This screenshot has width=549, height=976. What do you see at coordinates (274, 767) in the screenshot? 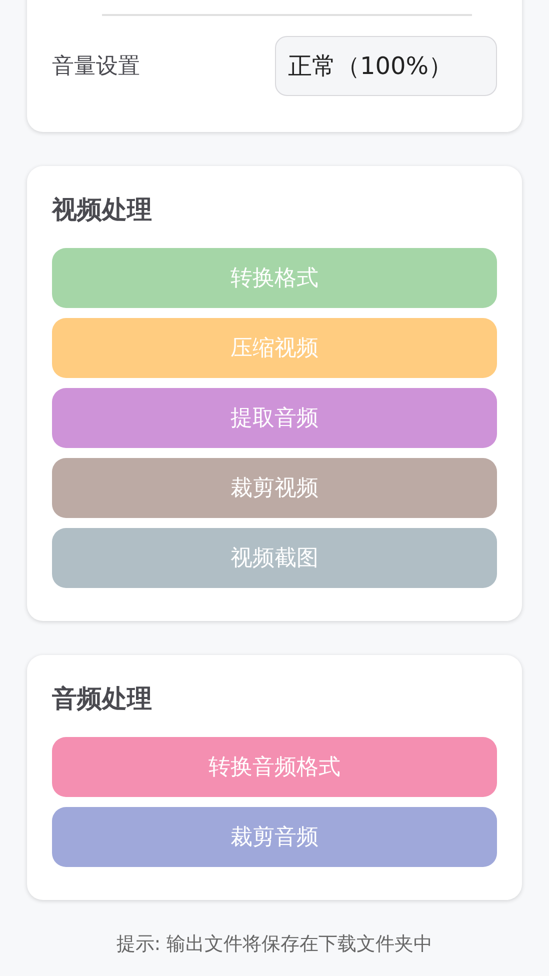
I see `action-button: 转换音频格式` at bounding box center [274, 767].